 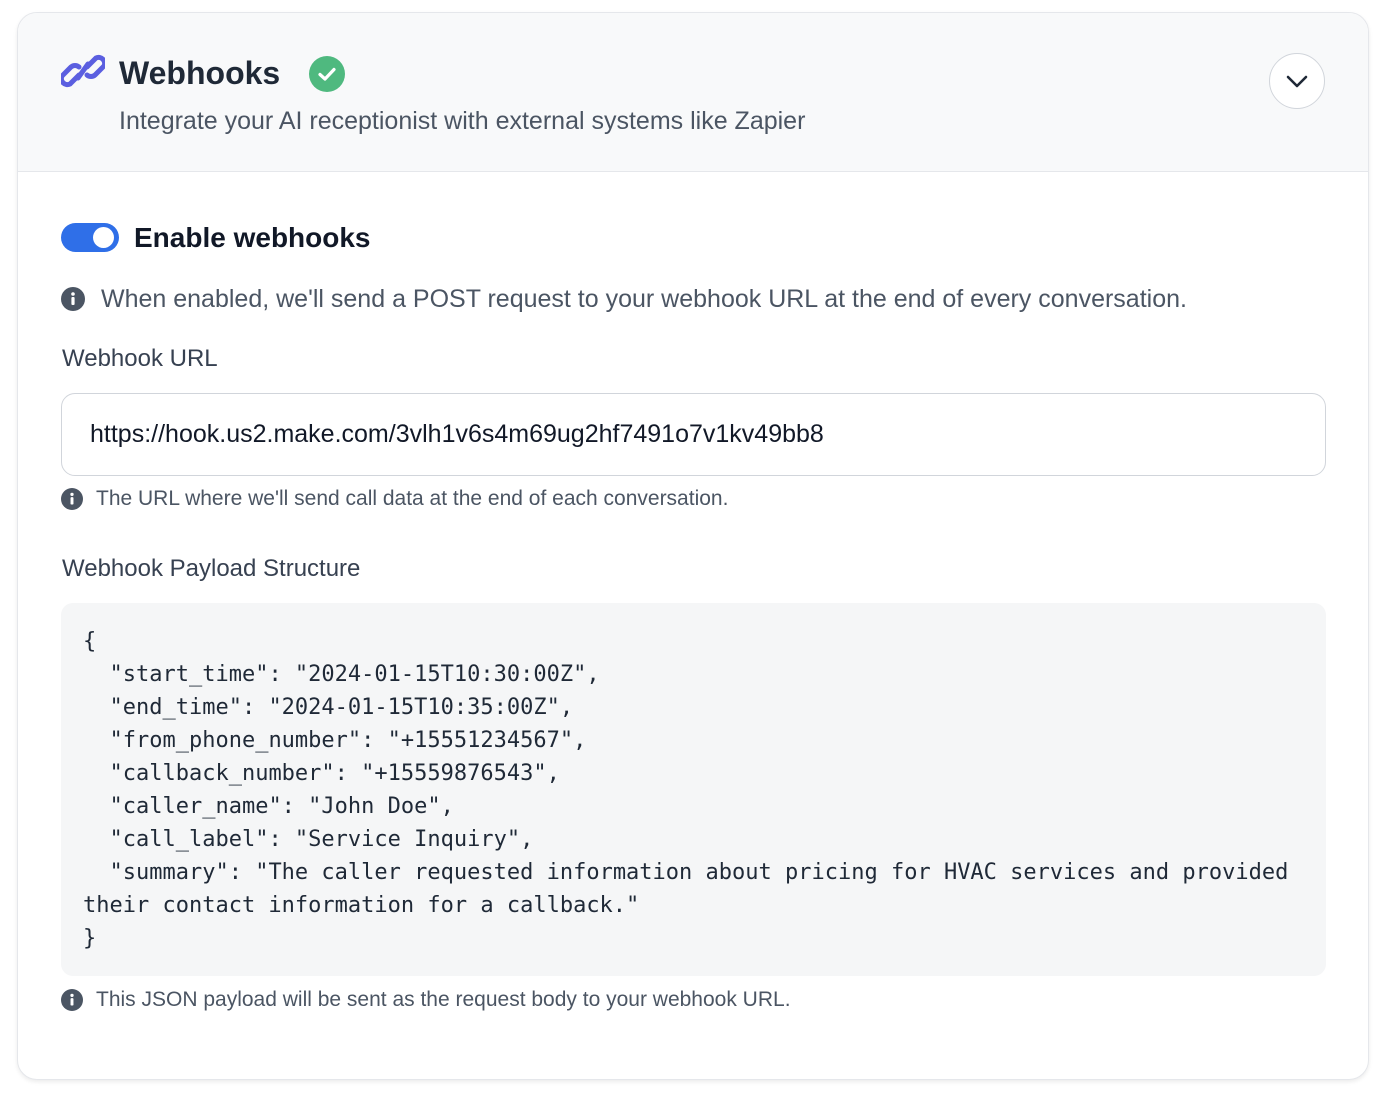 I want to click on chevron-down-icon, so click(x=1297, y=81).